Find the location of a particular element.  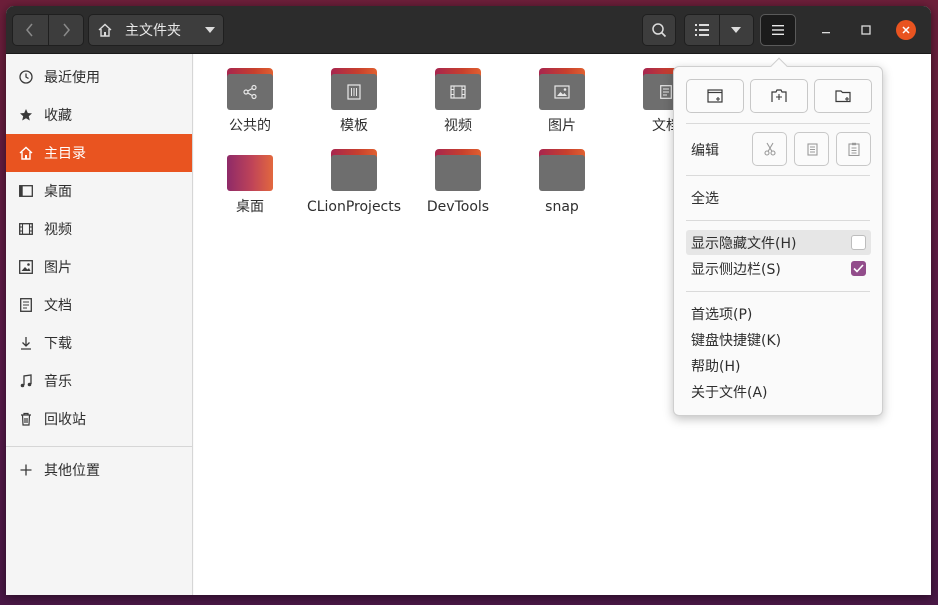

new-window-icon is located at coordinates (715, 96).